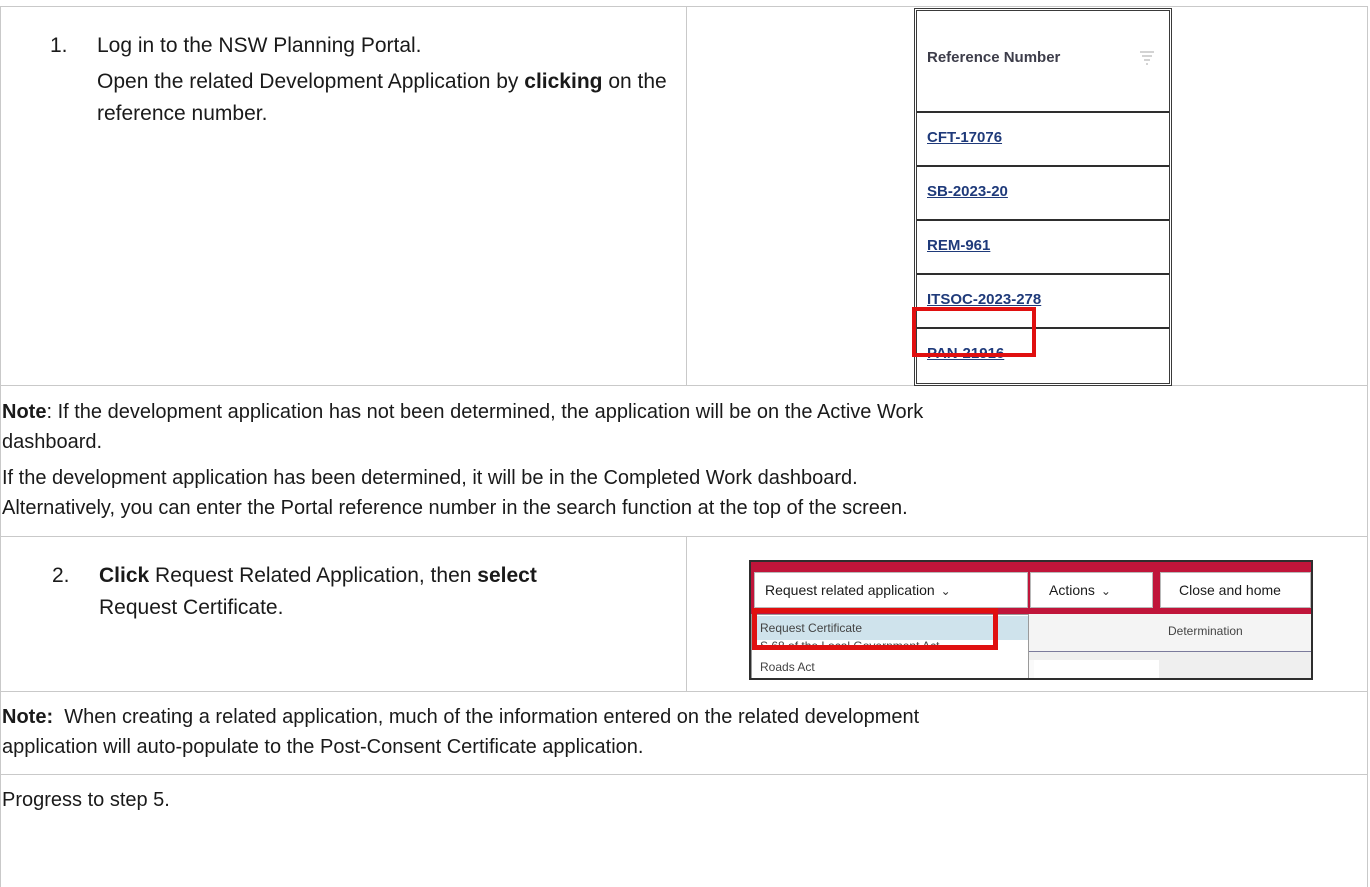 The height and width of the screenshot is (887, 1370). I want to click on reference-number-header: Reference Number, so click(994, 57).